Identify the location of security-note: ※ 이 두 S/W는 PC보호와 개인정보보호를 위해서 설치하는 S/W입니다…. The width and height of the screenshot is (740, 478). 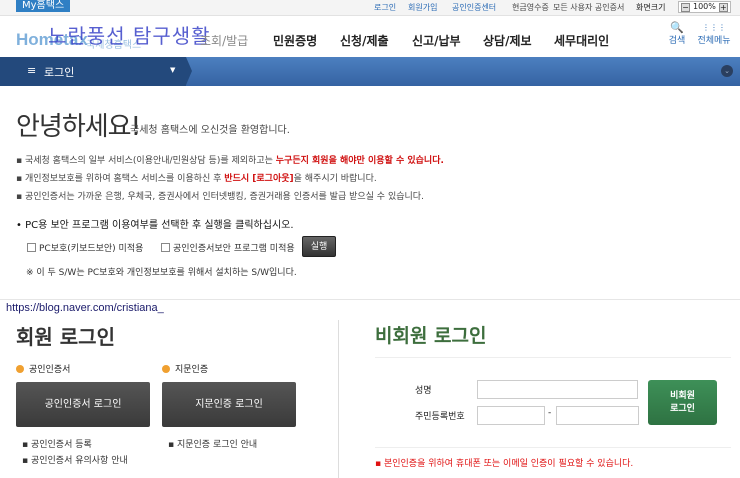
(161, 273).